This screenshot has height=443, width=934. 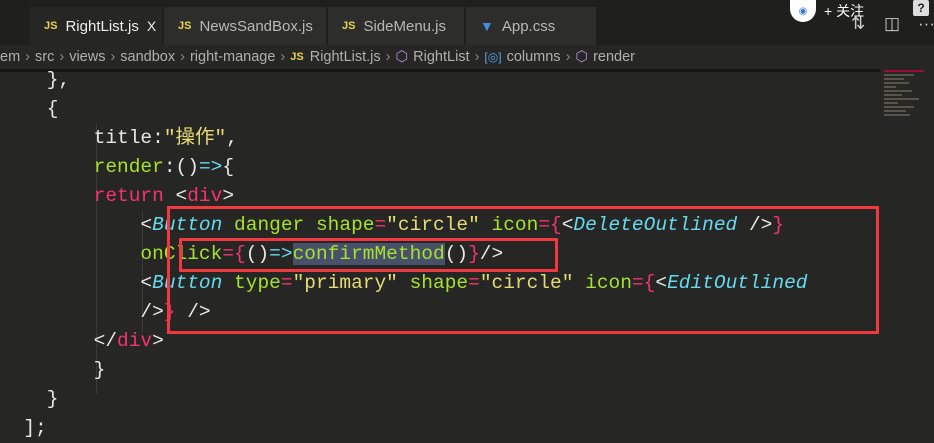 I want to click on tab-newssandbox: JS NewsSandBox.js, so click(x=245, y=26).